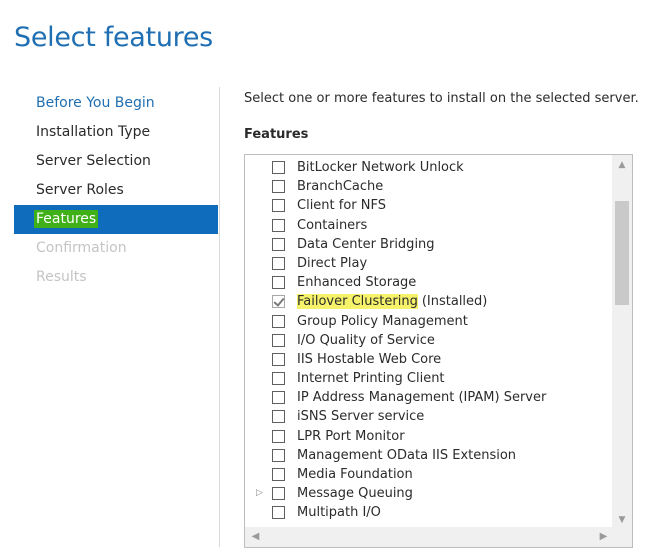 Image resolution: width=652 pixels, height=550 pixels. I want to click on feature-row: IIS Hostable Web Core, so click(428, 359).